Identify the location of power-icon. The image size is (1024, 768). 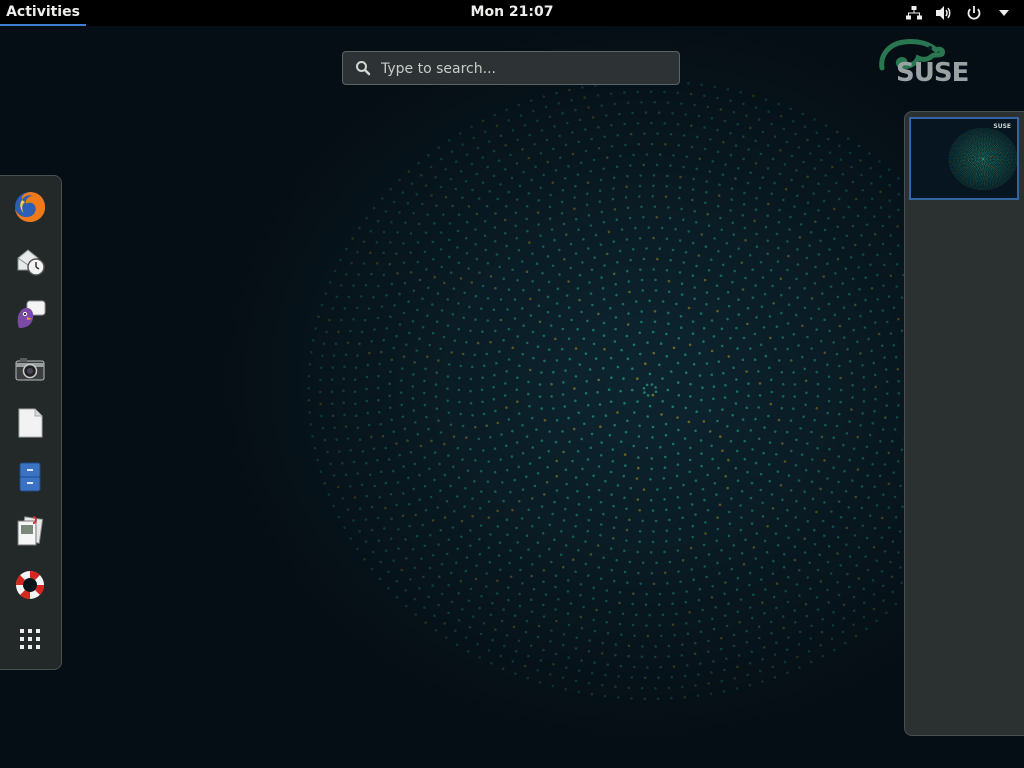
(974, 13).